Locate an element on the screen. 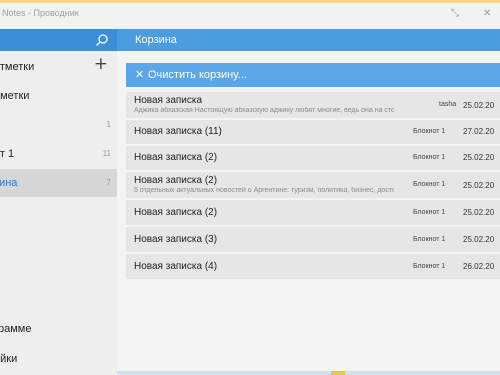  sidebar-item-count: 1 is located at coordinates (108, 124).